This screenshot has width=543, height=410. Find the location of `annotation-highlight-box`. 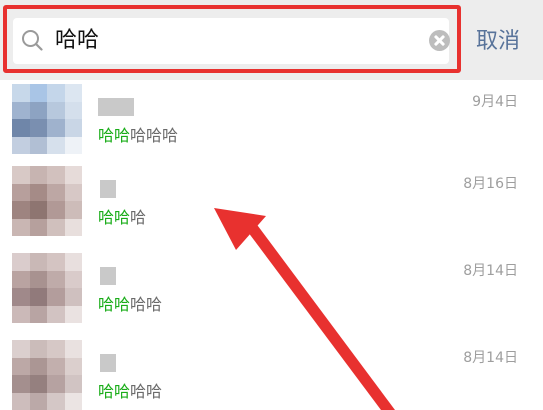

annotation-highlight-box is located at coordinates (232, 39).